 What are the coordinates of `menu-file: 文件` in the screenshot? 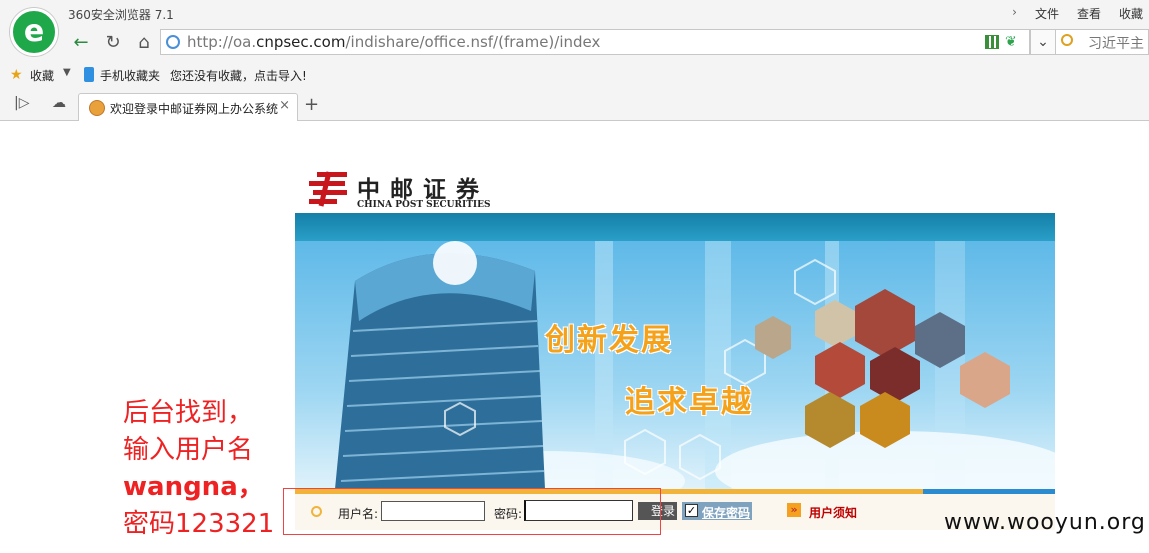 It's located at (1047, 13).